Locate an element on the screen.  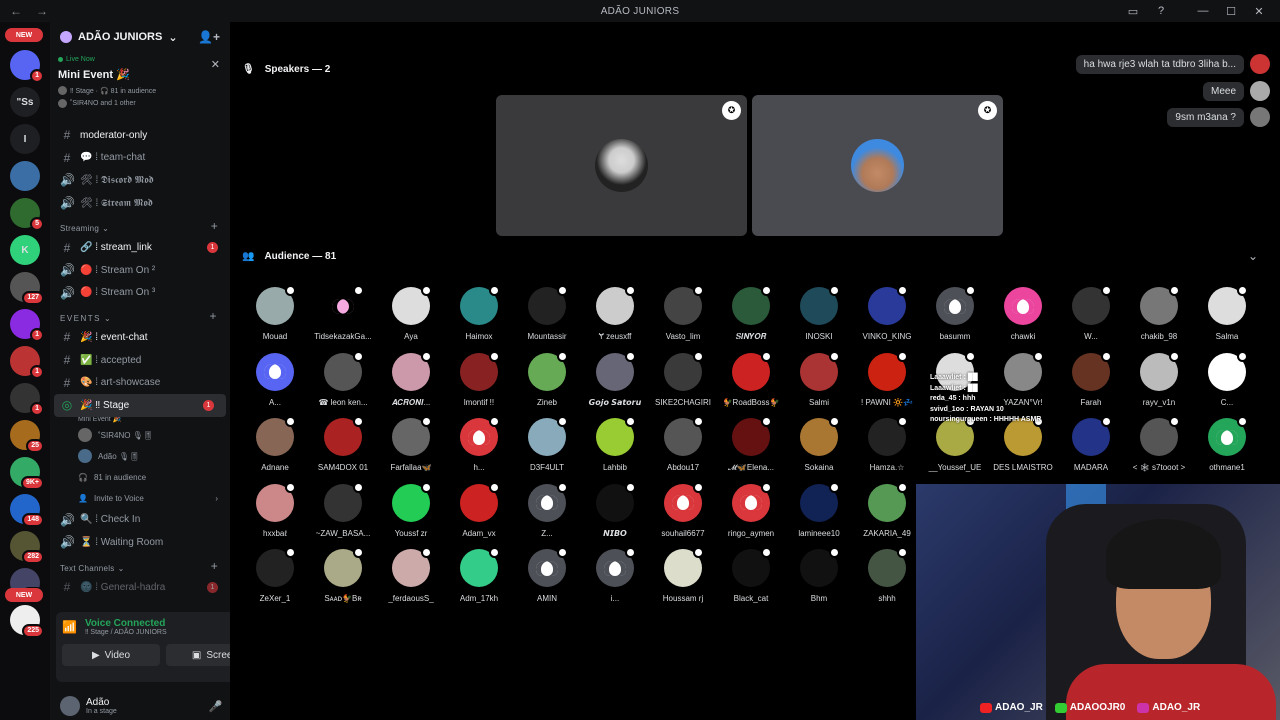
audience-member: Lahbib is located at coordinates (615, 444).